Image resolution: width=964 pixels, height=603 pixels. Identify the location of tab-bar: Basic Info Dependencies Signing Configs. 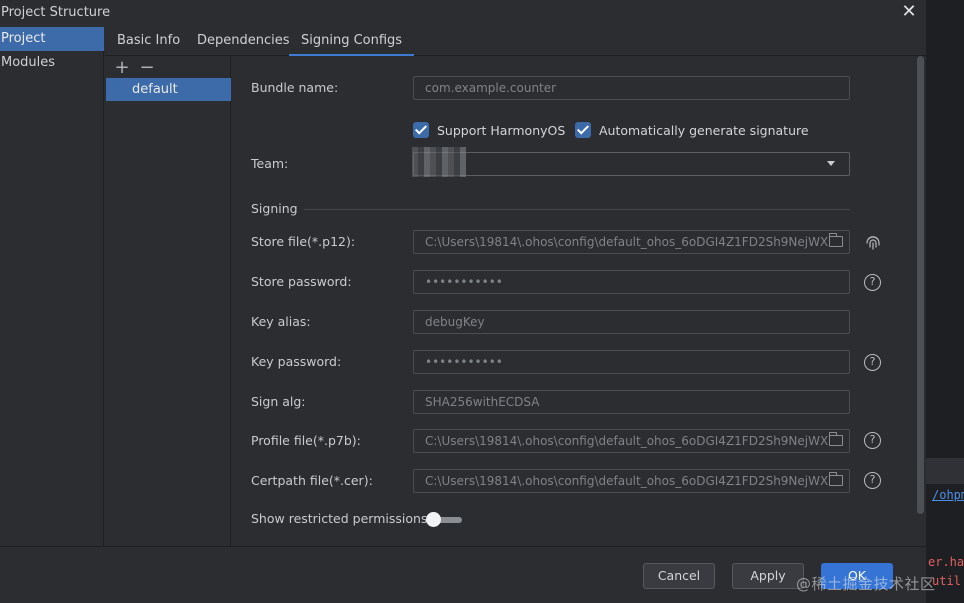
(515, 41).